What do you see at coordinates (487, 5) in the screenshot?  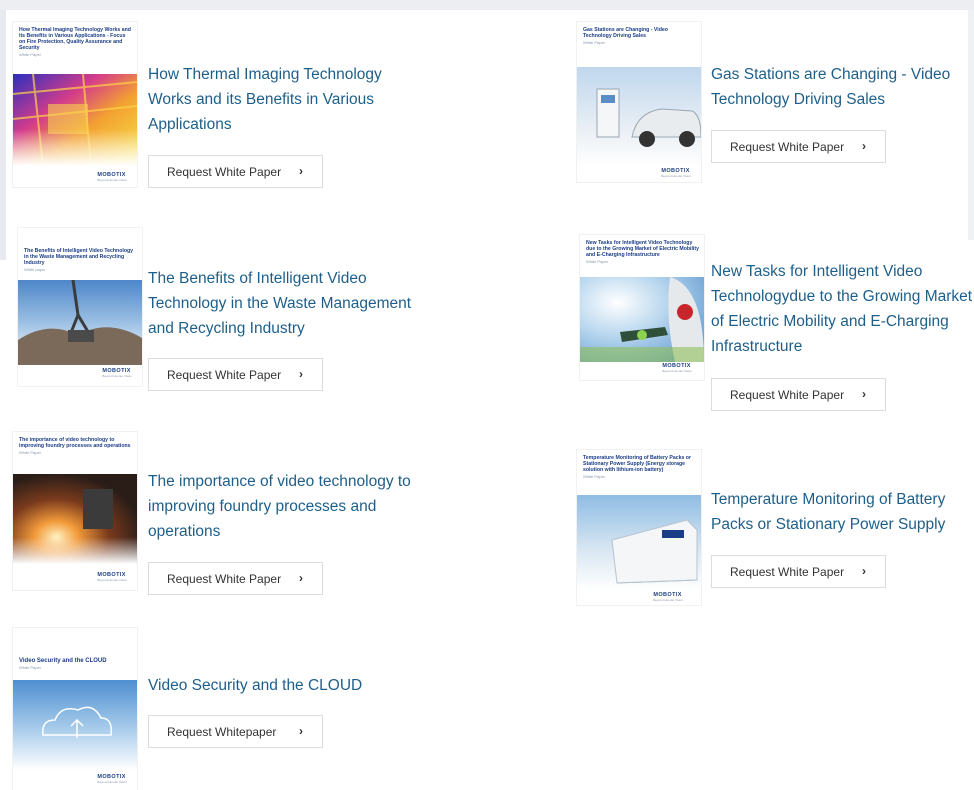 I see `top-band` at bounding box center [487, 5].